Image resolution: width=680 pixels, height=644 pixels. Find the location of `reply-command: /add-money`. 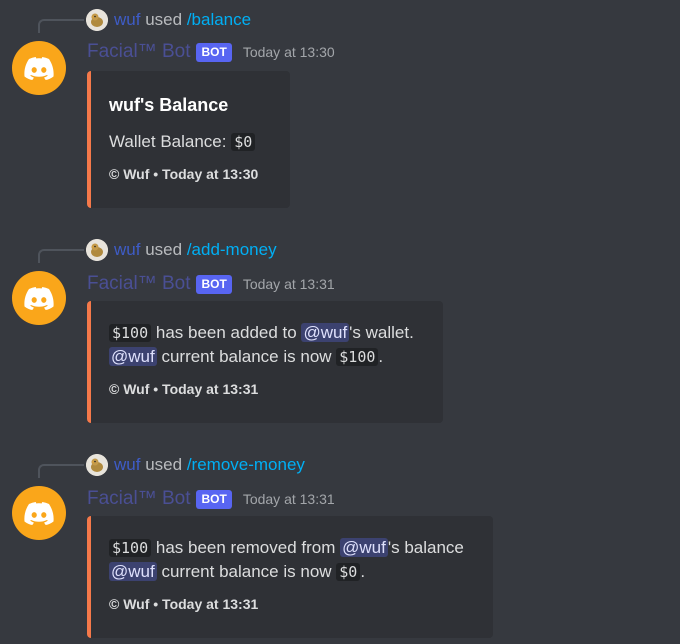

reply-command: /add-money is located at coordinates (232, 249).